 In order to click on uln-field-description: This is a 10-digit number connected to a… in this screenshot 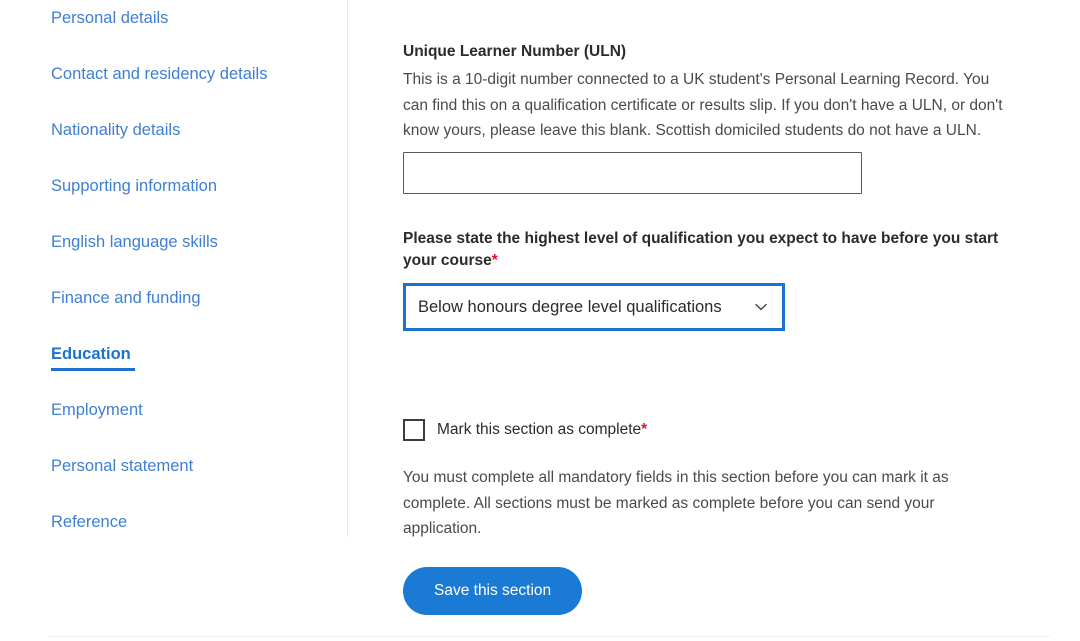, I will do `click(703, 105)`.